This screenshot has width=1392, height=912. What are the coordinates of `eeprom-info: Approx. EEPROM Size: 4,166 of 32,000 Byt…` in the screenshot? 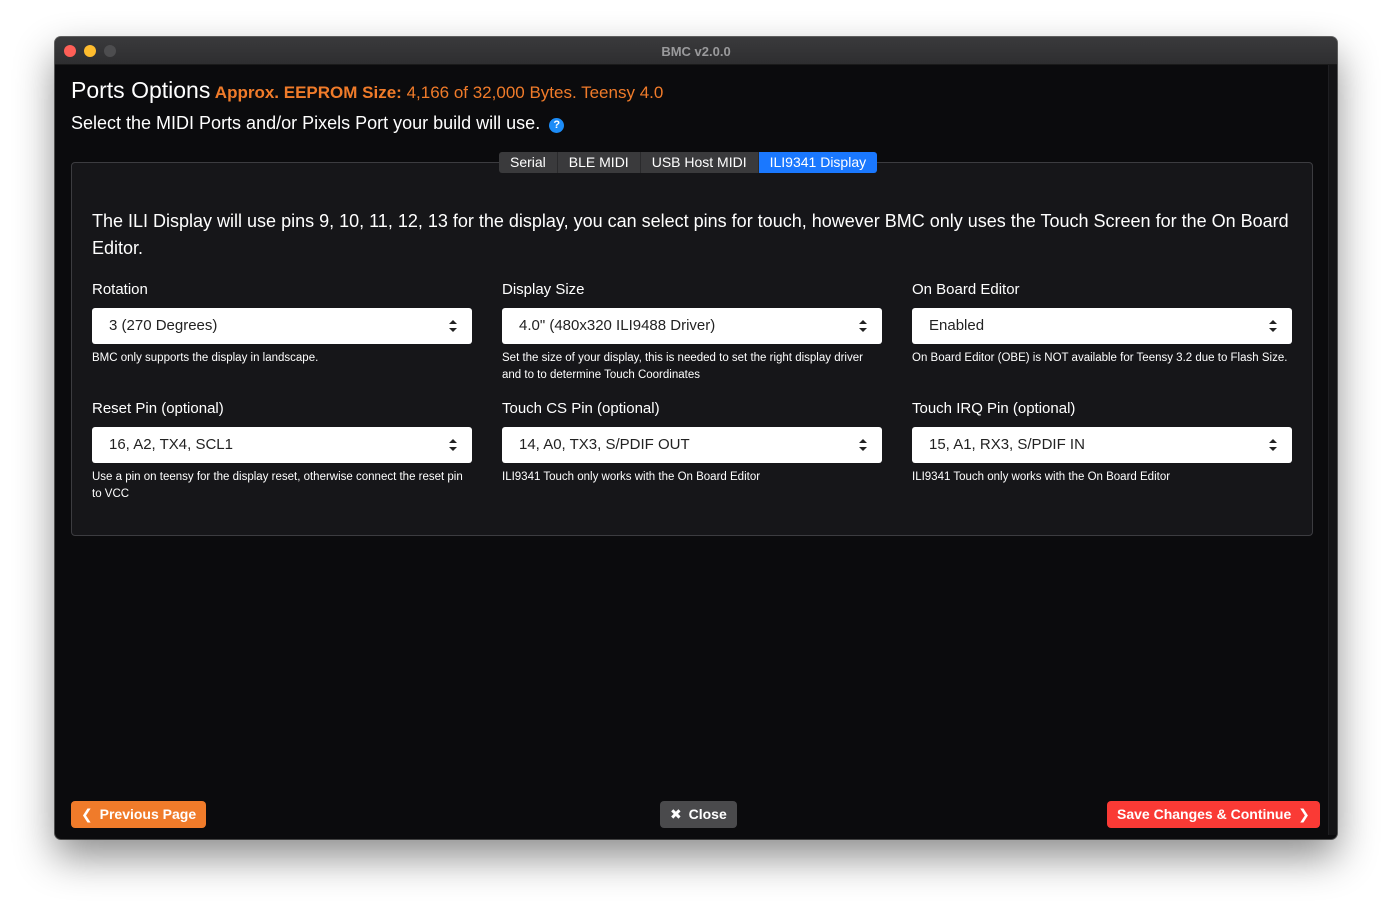 It's located at (439, 92).